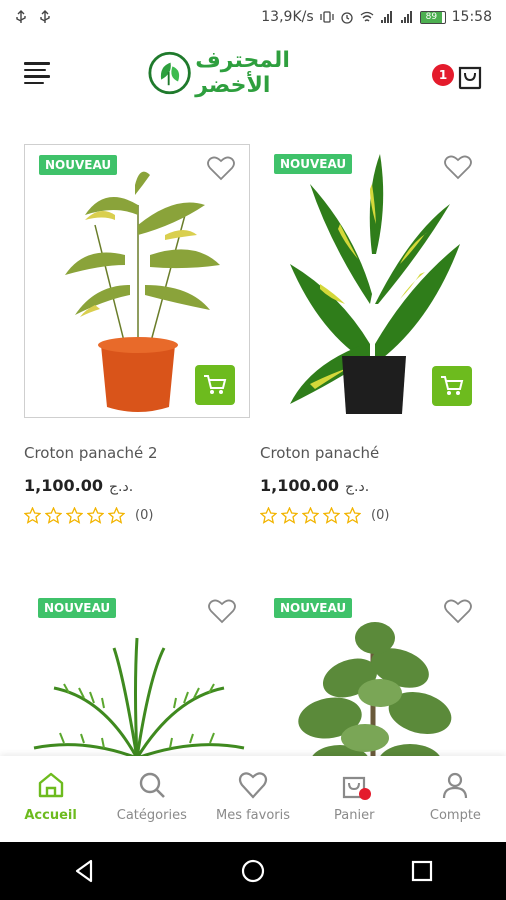 Image resolution: width=506 pixels, height=900 pixels. I want to click on nav-label: Accueil, so click(50, 815).